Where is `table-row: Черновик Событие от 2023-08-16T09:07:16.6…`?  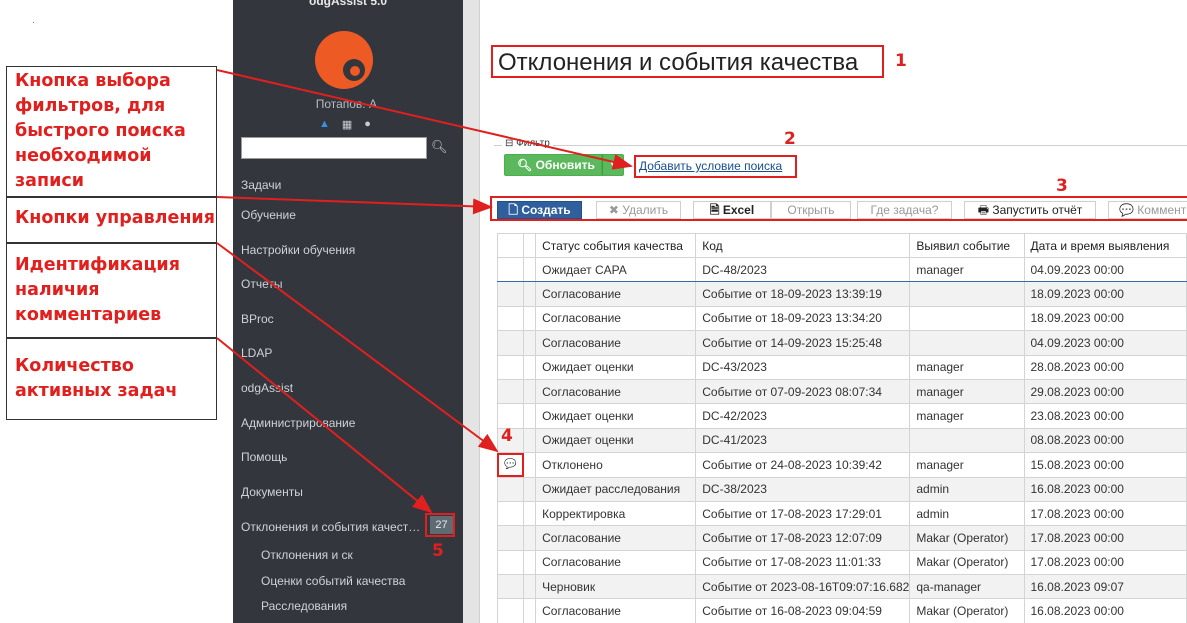
table-row: Черновик Событие от 2023-08-16T09:07:16.6… is located at coordinates (842, 587).